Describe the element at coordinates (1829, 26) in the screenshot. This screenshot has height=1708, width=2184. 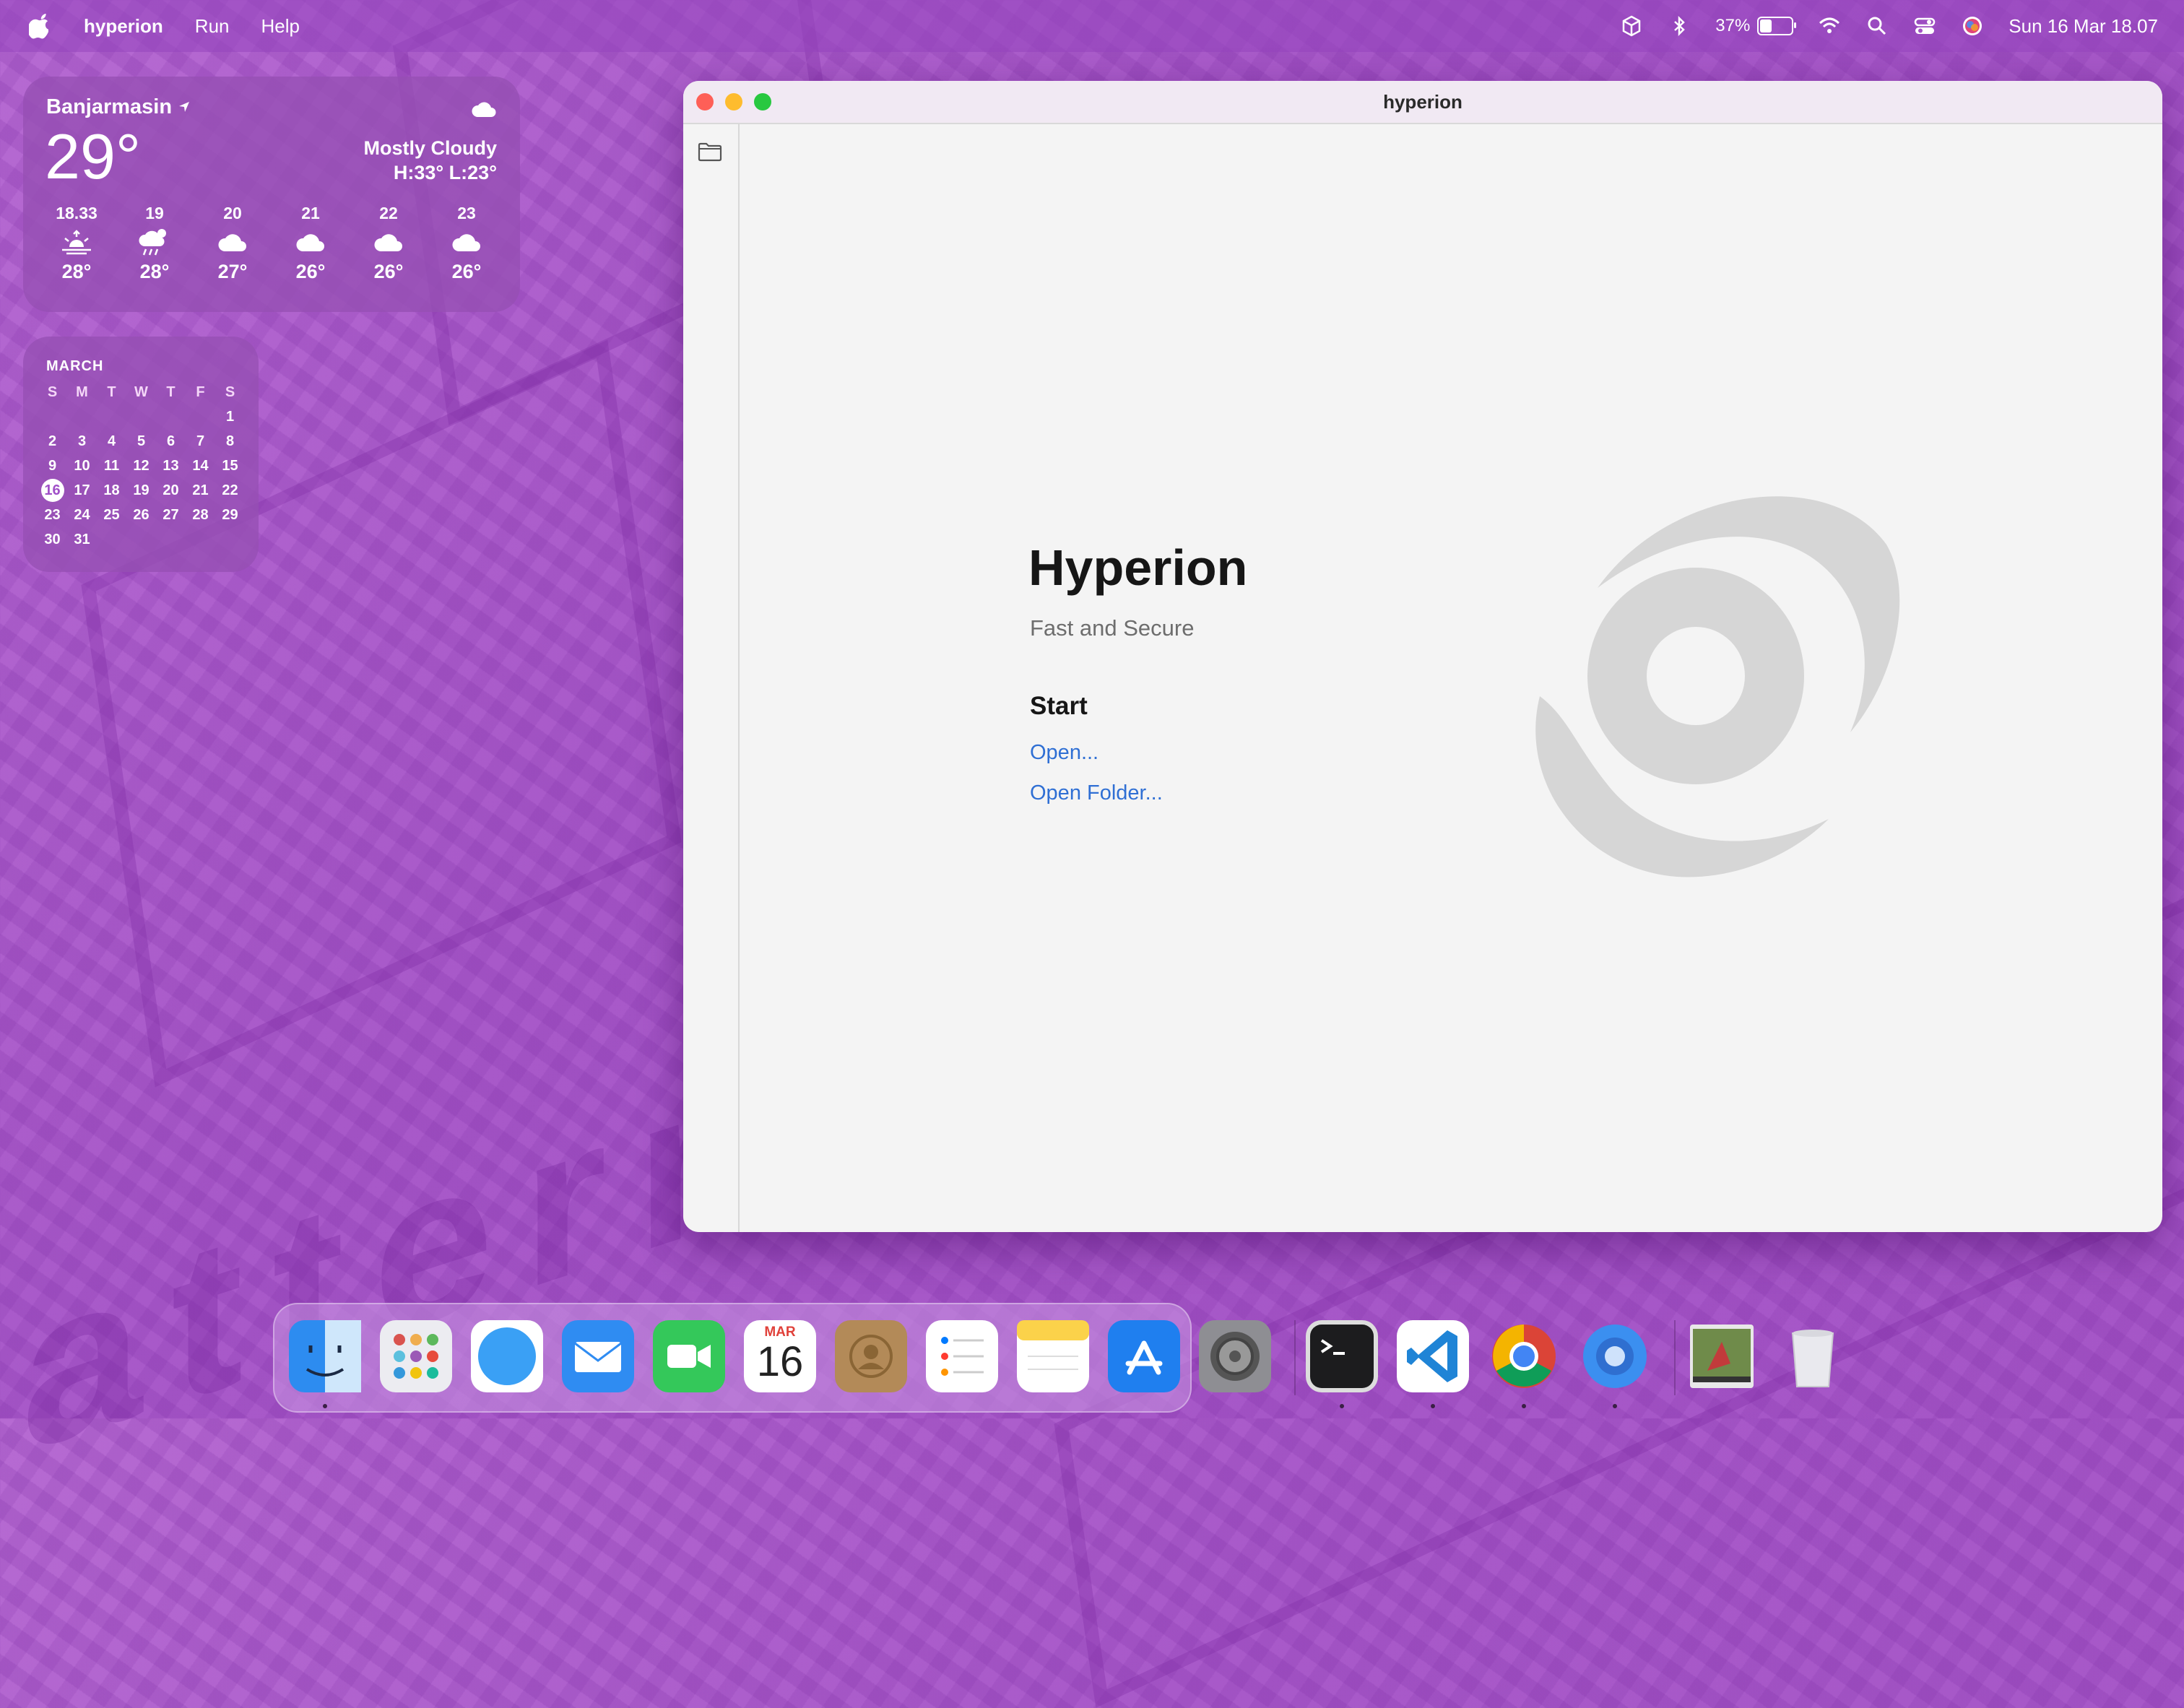
I see `wifi-icon` at that location.